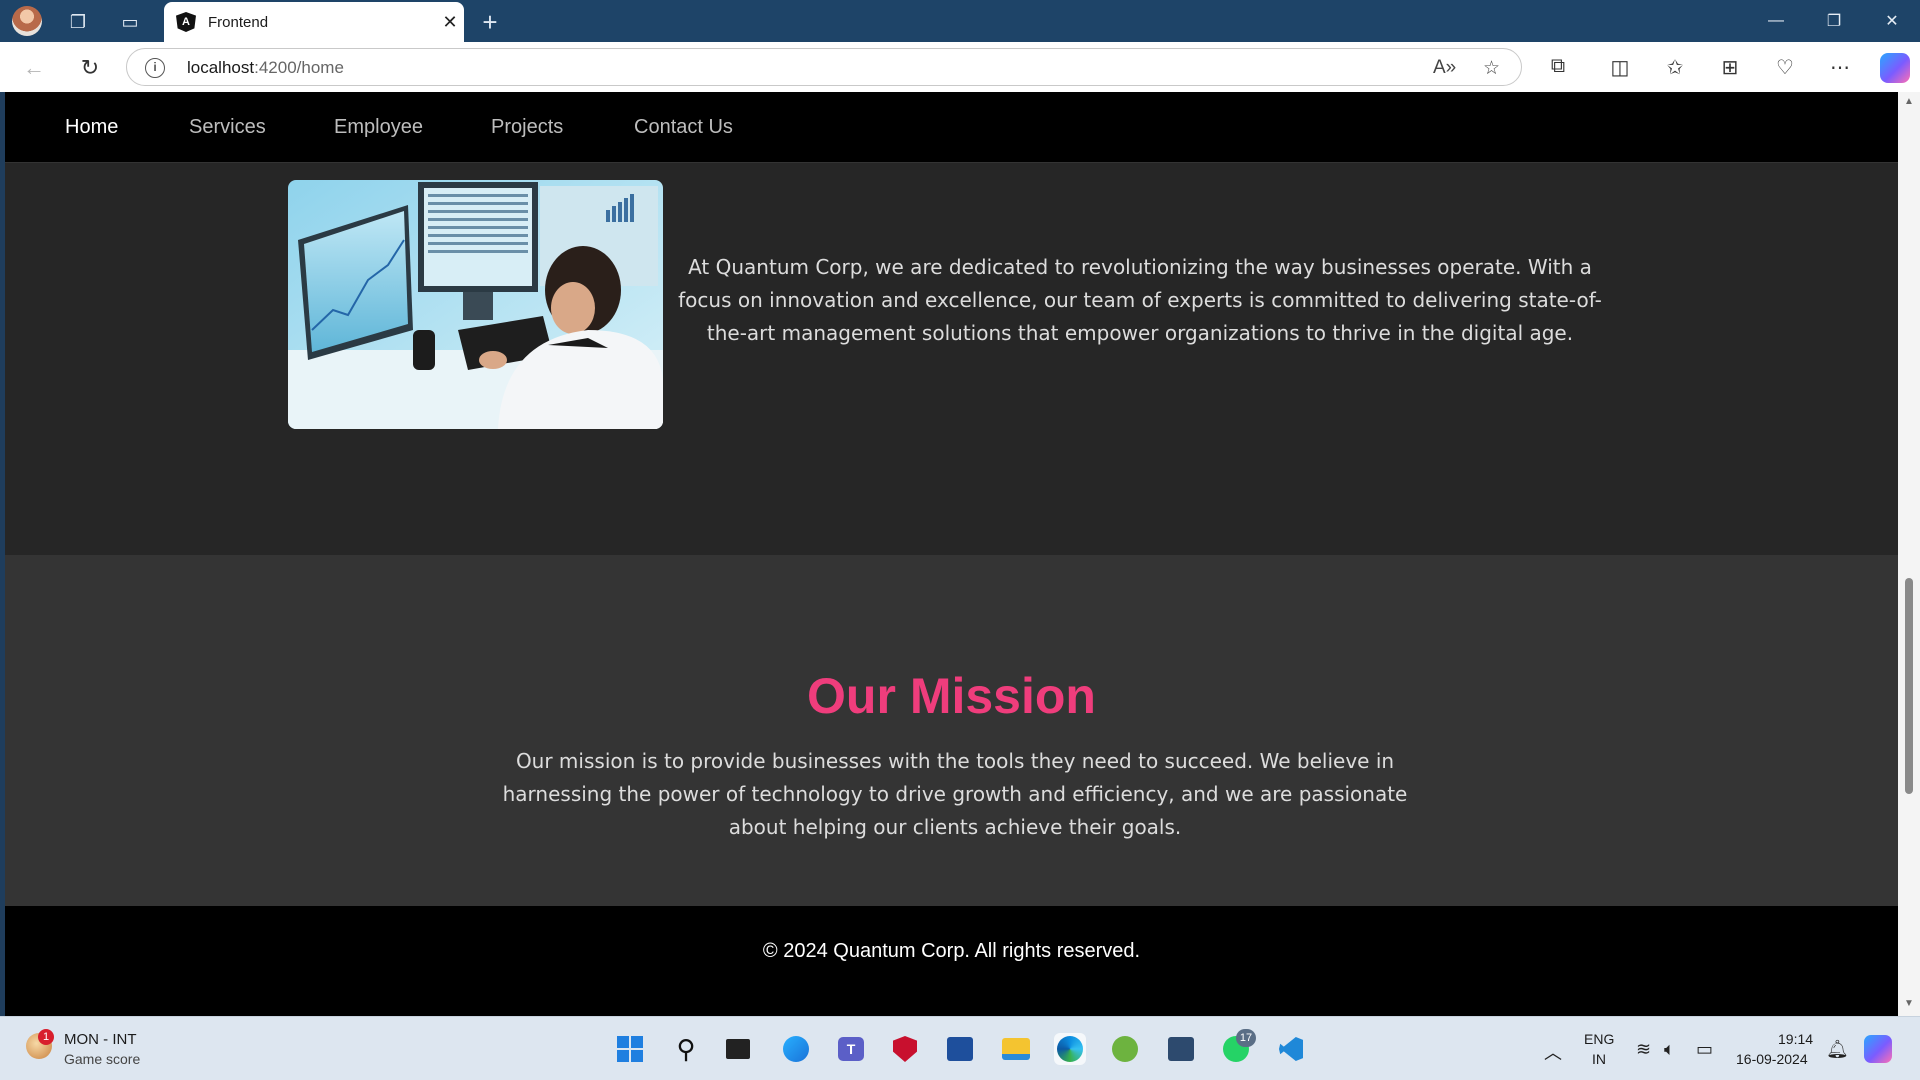 The height and width of the screenshot is (1080, 1920). I want to click on nav-projects: Projects, so click(527, 127).